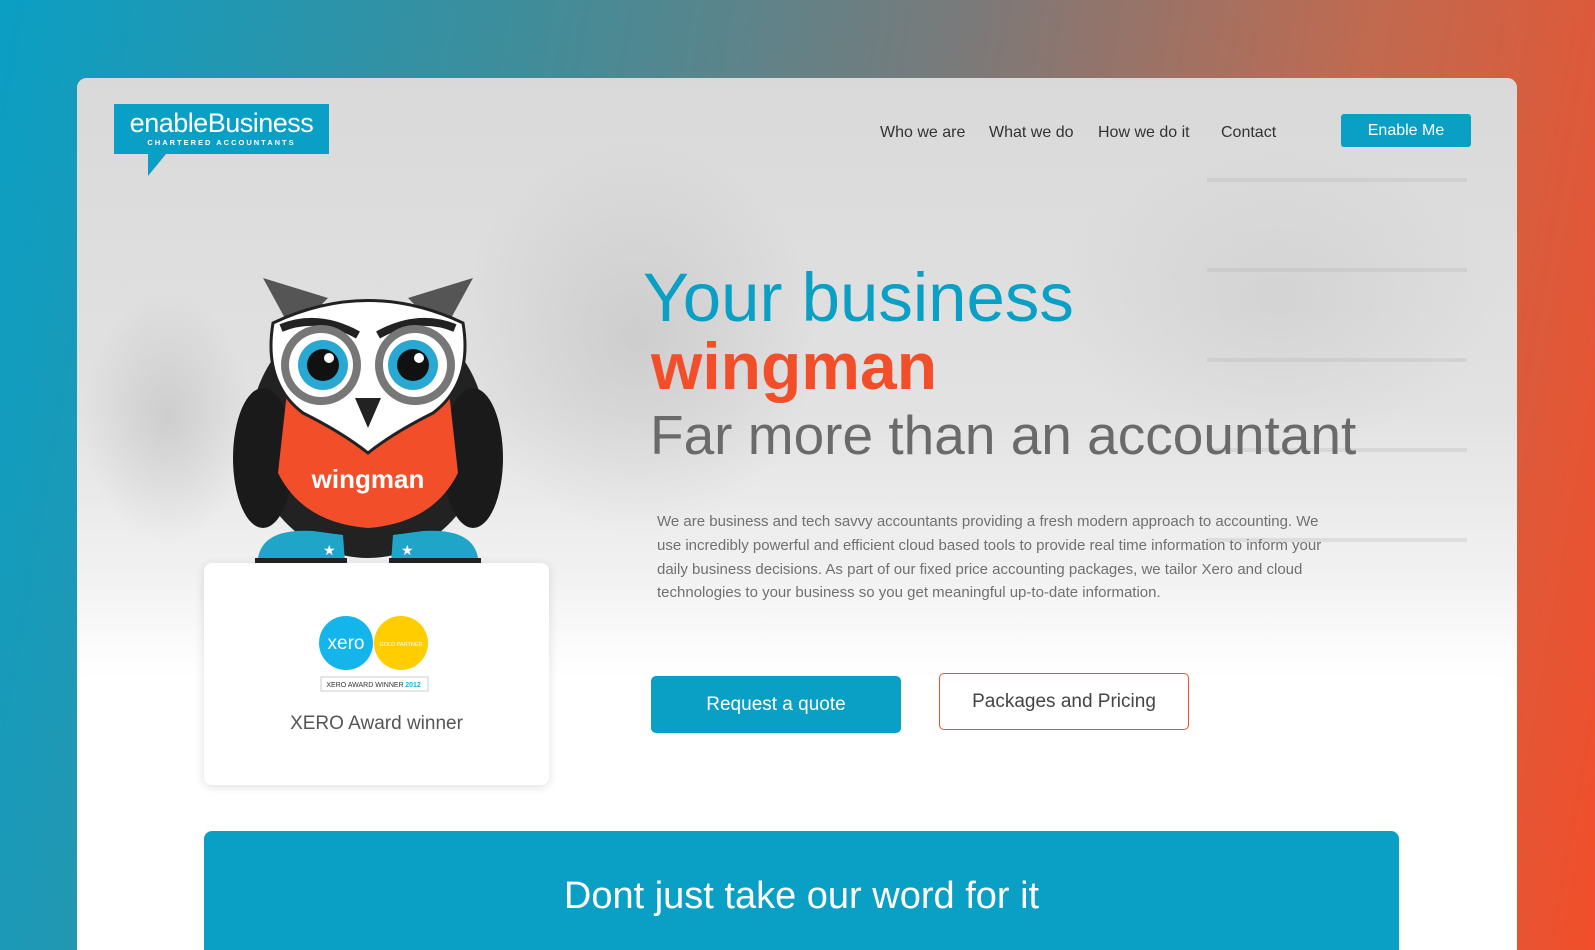 The width and height of the screenshot is (1595, 950). What do you see at coordinates (922, 133) in the screenshot?
I see `nav-item-who-we-are: Who we are` at bounding box center [922, 133].